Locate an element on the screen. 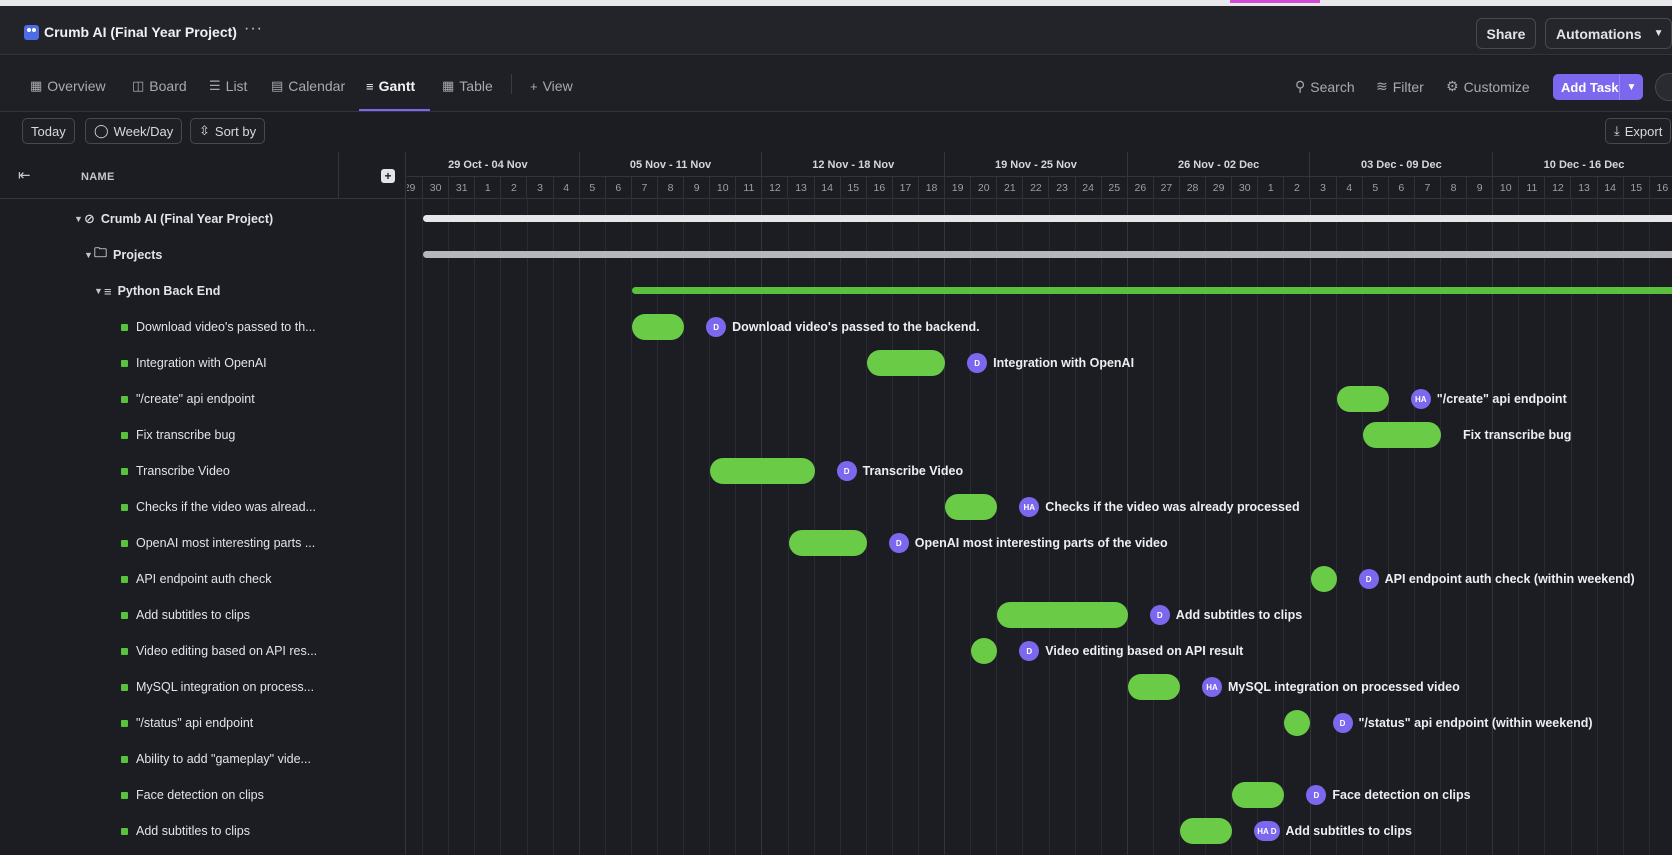 Image resolution: width=1672 pixels, height=855 pixels. export-label: Export is located at coordinates (1643, 131).